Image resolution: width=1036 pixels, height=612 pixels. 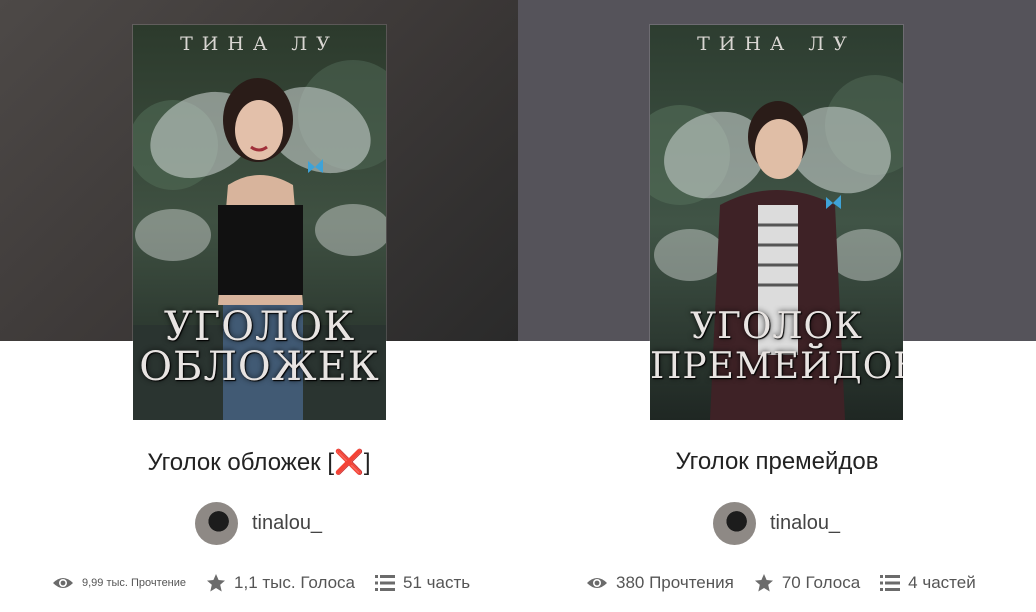 I want to click on votes-stat: 70 Голоса, so click(x=807, y=583).